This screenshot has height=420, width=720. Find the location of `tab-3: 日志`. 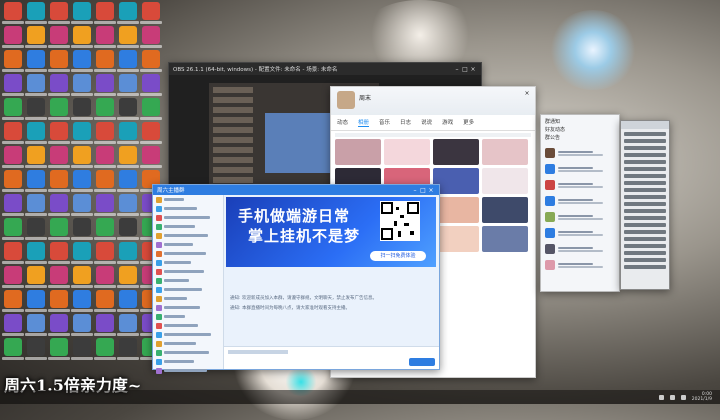

tab-3: 日志 is located at coordinates (405, 122).